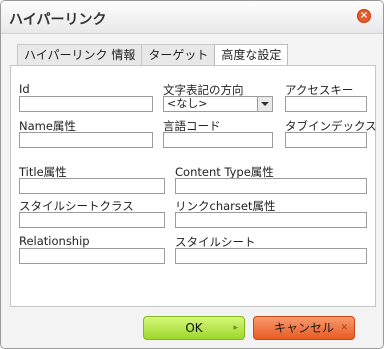  I want to click on dialog-title: ハイパーリンク, so click(58, 20).